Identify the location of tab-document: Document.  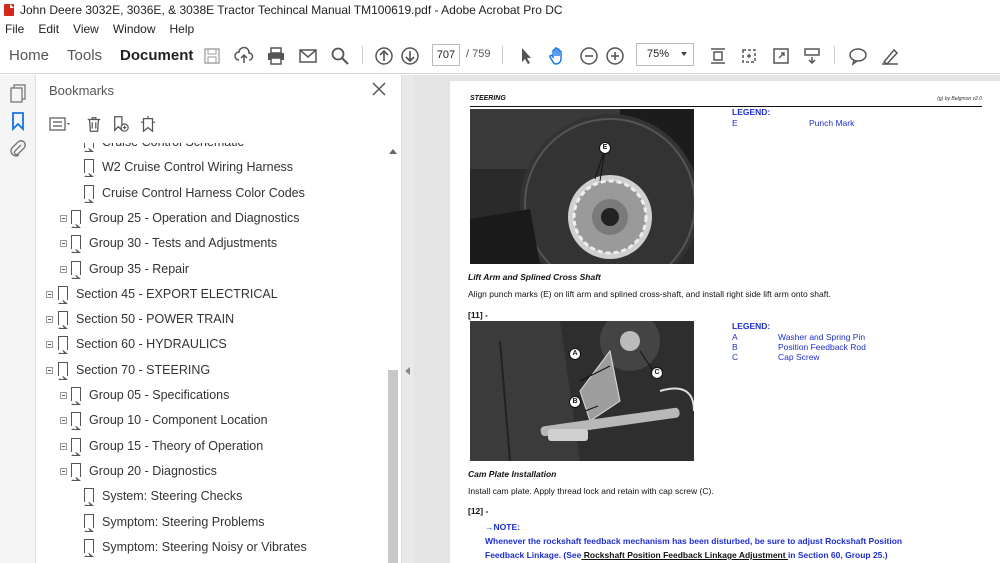
(156, 56).